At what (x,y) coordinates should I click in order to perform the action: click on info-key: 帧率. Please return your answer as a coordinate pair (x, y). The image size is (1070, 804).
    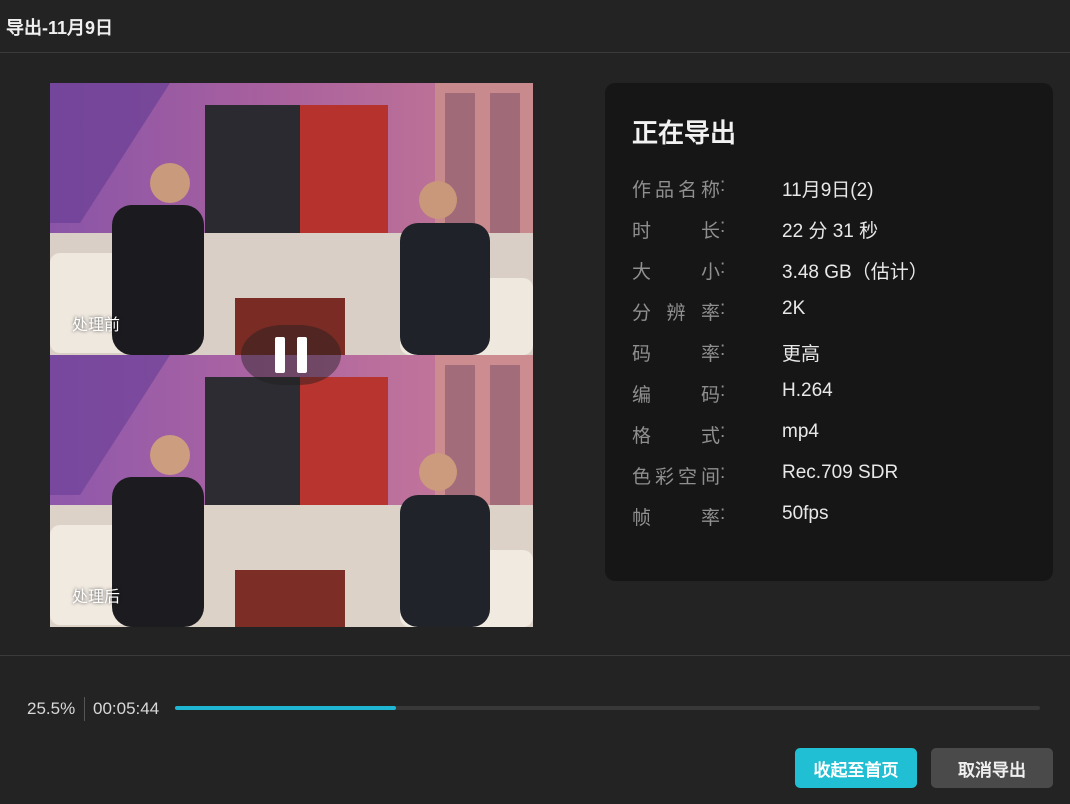
    Looking at the image, I should click on (676, 518).